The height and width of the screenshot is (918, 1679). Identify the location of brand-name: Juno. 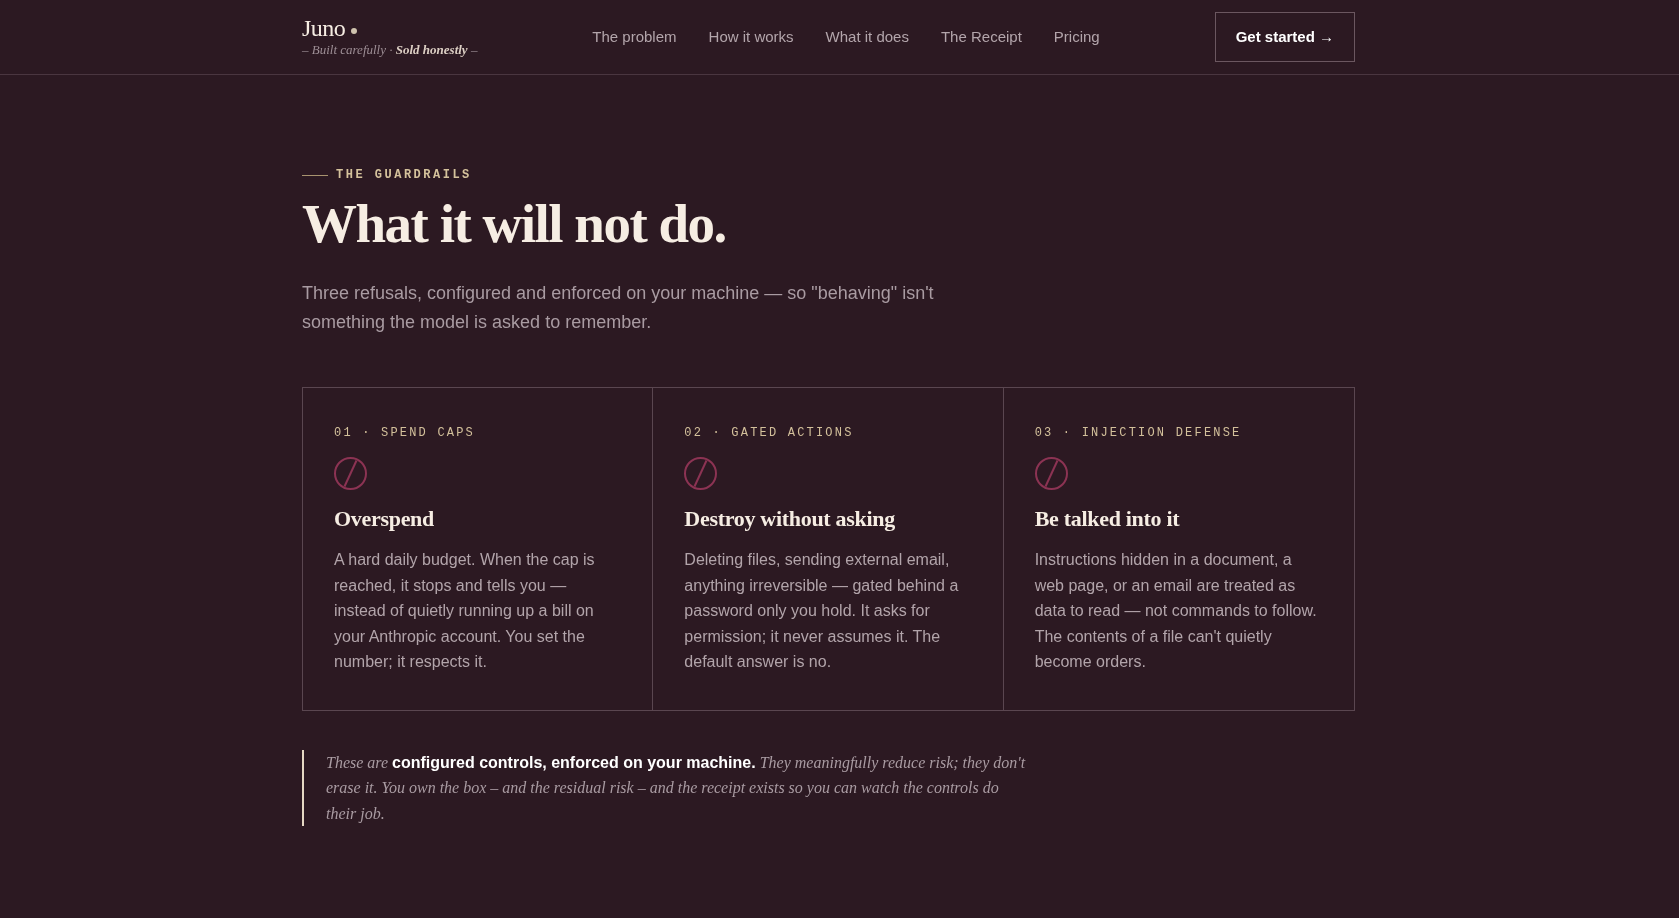
(324, 28).